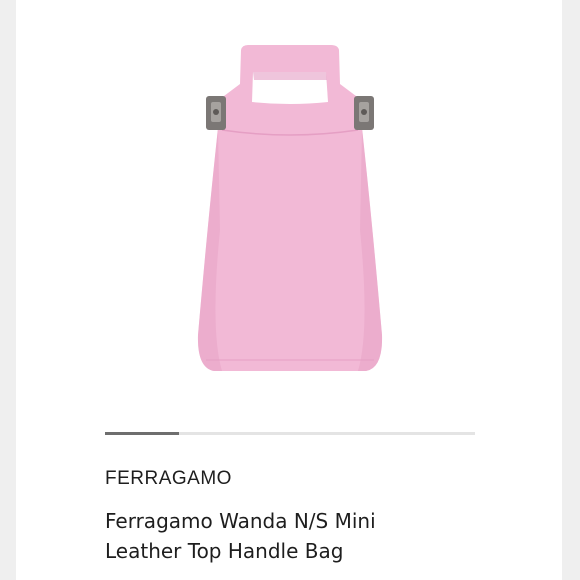 The height and width of the screenshot is (580, 580). I want to click on right-edge, so click(571, 290).